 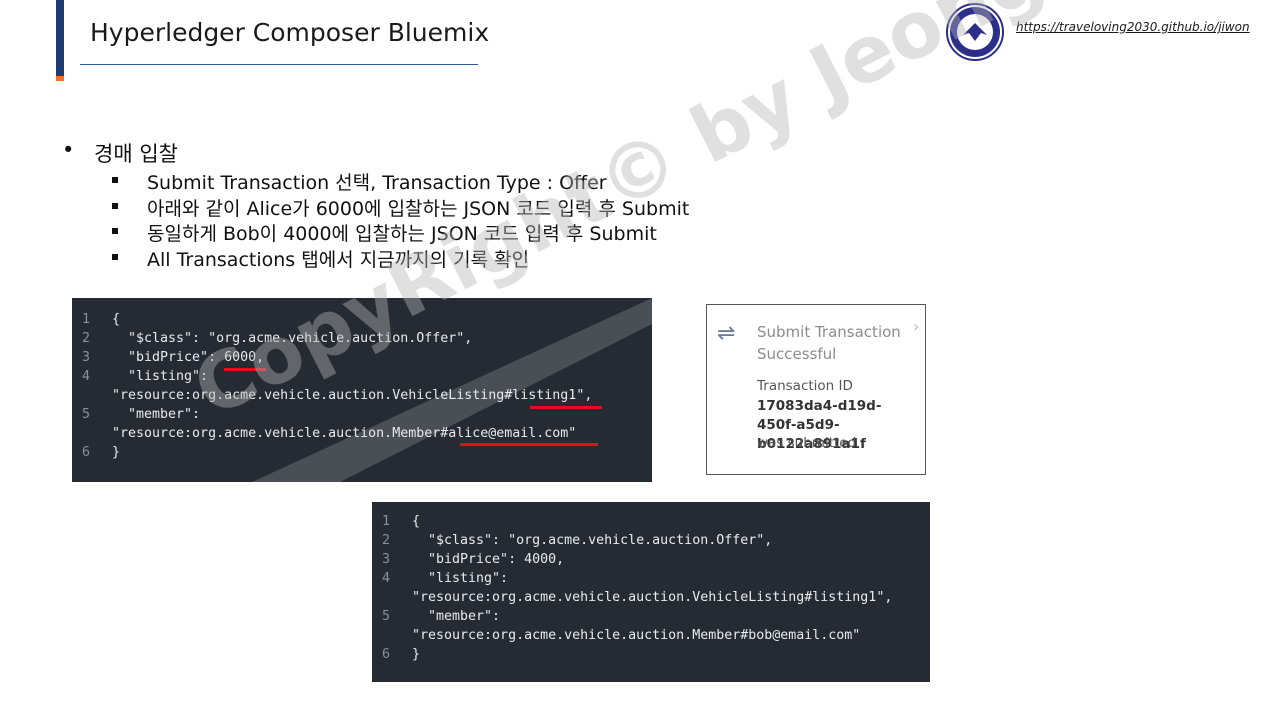 What do you see at coordinates (916, 326) in the screenshot?
I see `chevron-right-icon: ›` at bounding box center [916, 326].